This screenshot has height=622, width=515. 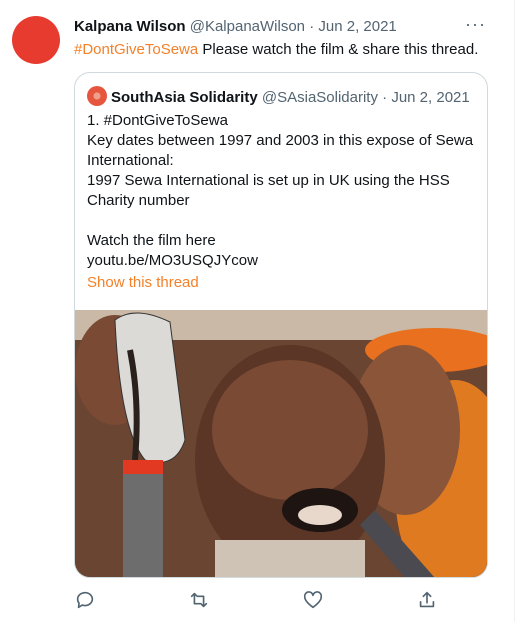 What do you see at coordinates (136, 49) in the screenshot?
I see `hashtag-link: #DontGiveToSewa` at bounding box center [136, 49].